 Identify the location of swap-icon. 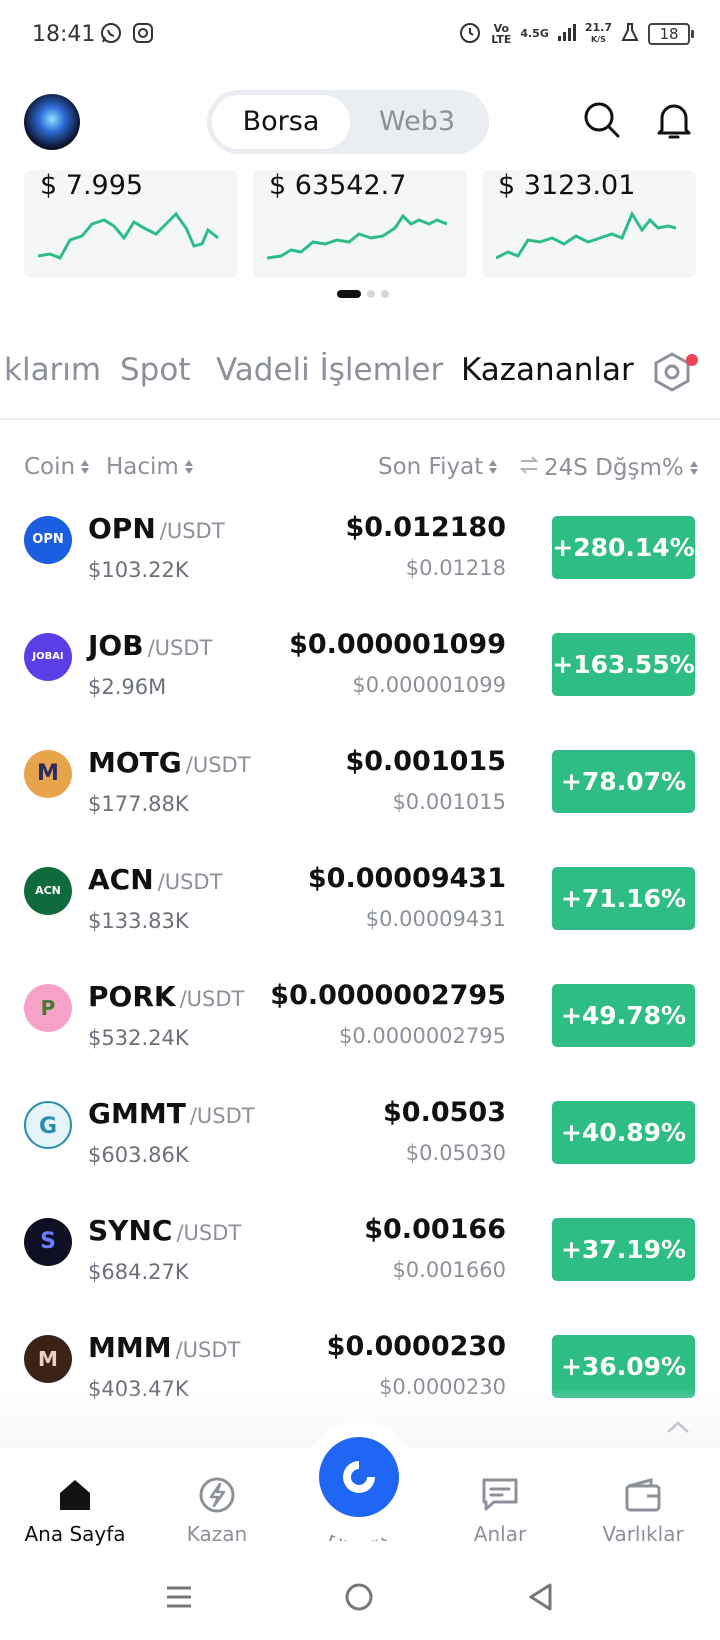
(529, 468).